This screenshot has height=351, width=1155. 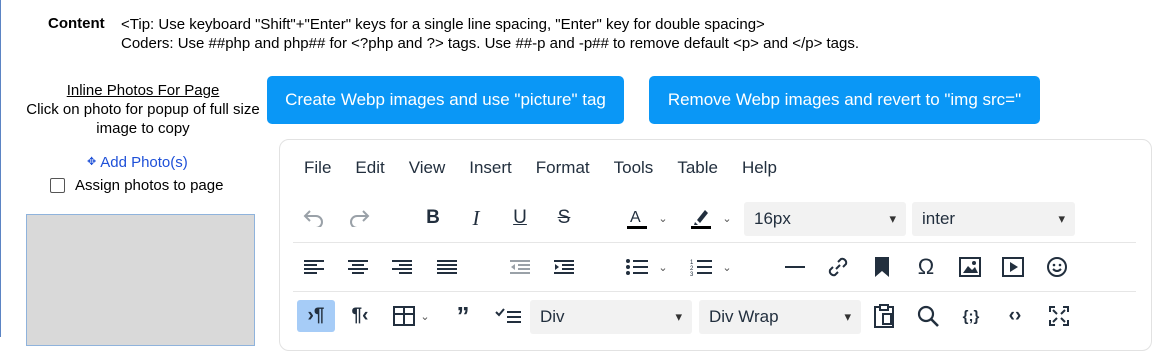 I want to click on omega-icon: Ω, so click(x=926, y=267).